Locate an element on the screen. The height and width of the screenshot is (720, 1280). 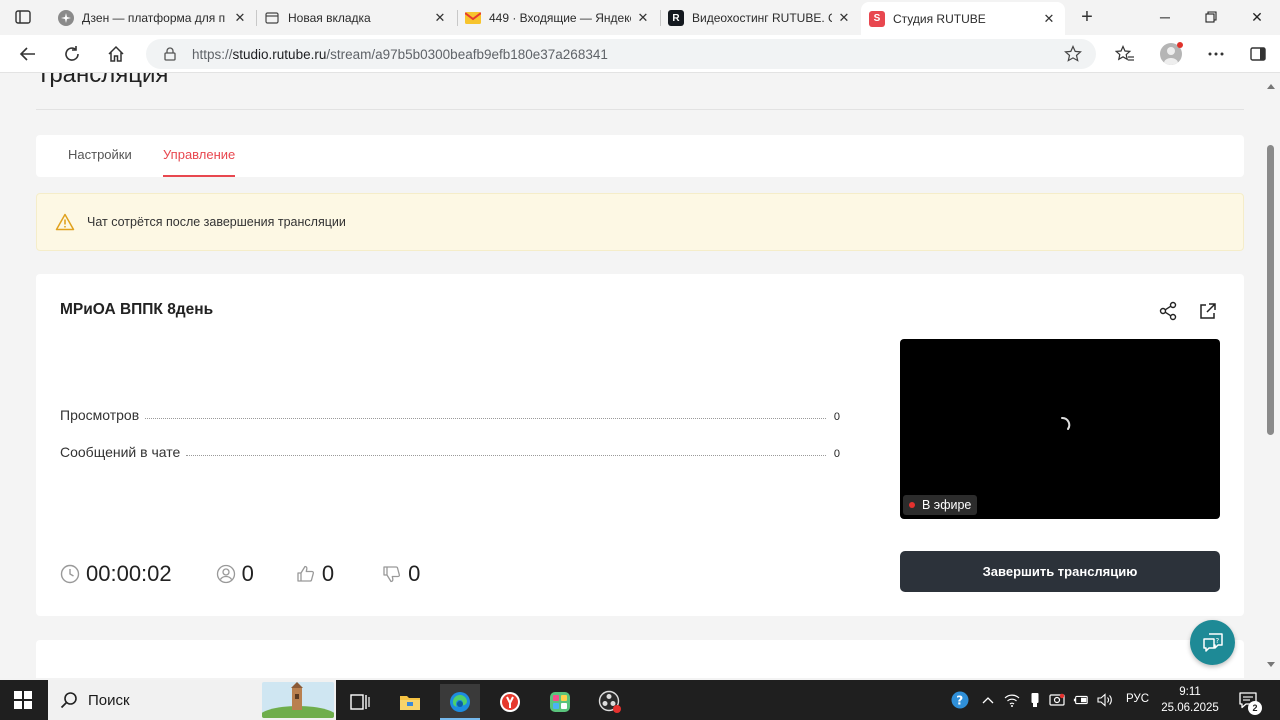
favorite-star-icon is located at coordinates (1073, 54).